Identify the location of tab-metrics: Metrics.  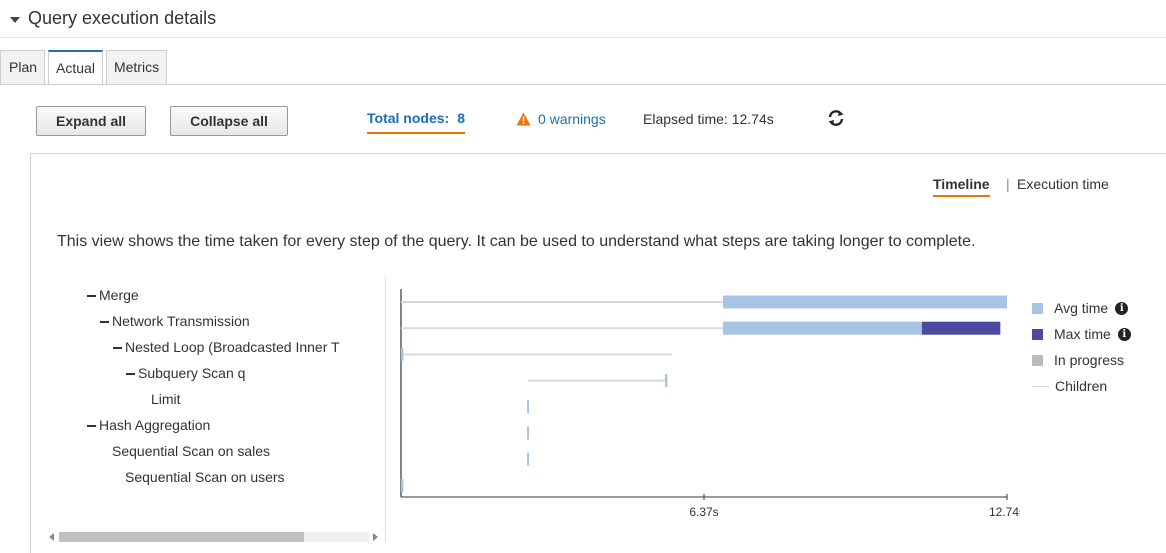
(136, 67).